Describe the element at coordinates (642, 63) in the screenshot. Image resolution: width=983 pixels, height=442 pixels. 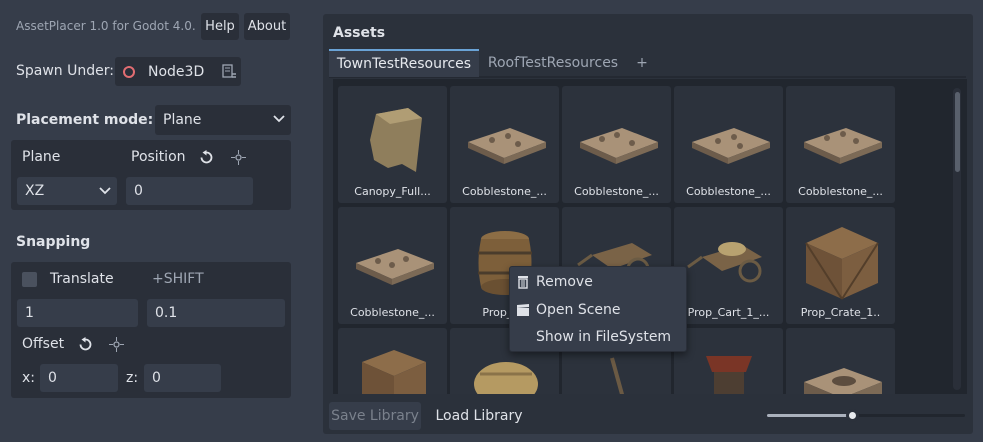
I see `add-tab-button: +` at that location.